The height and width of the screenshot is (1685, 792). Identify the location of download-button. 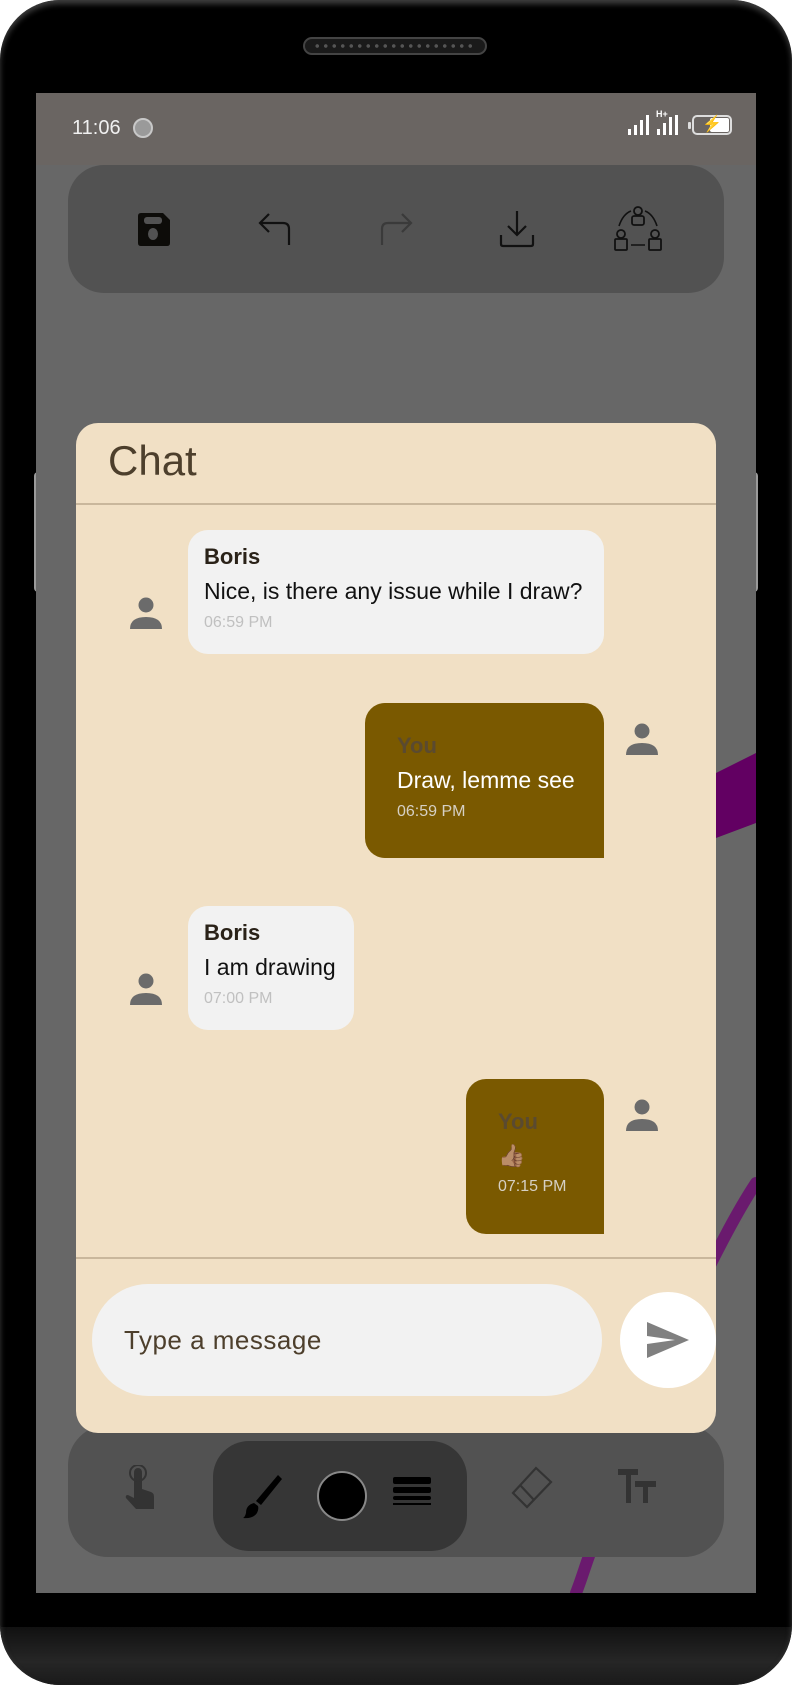
(517, 229).